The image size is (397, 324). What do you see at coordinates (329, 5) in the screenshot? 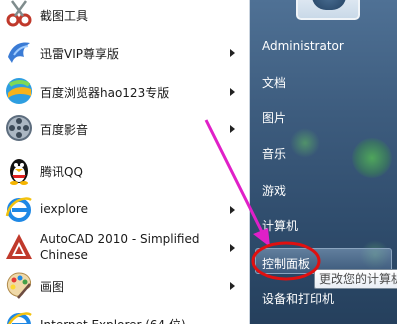
I see `user-picture-image` at bounding box center [329, 5].